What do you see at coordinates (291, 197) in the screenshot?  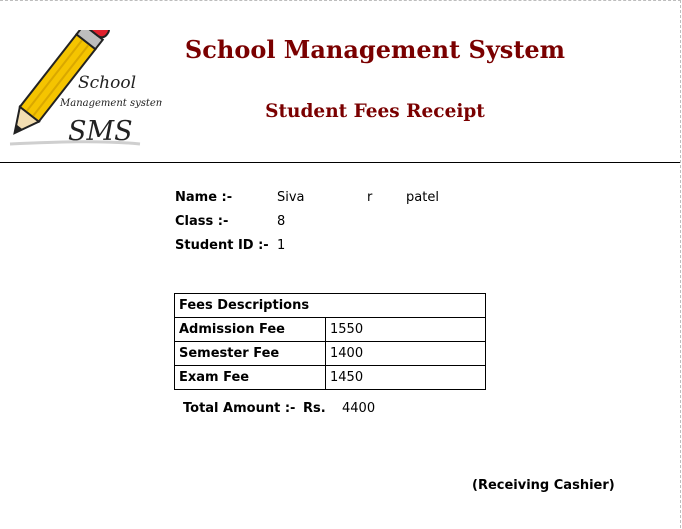 I see `first-name-value: Siva` at bounding box center [291, 197].